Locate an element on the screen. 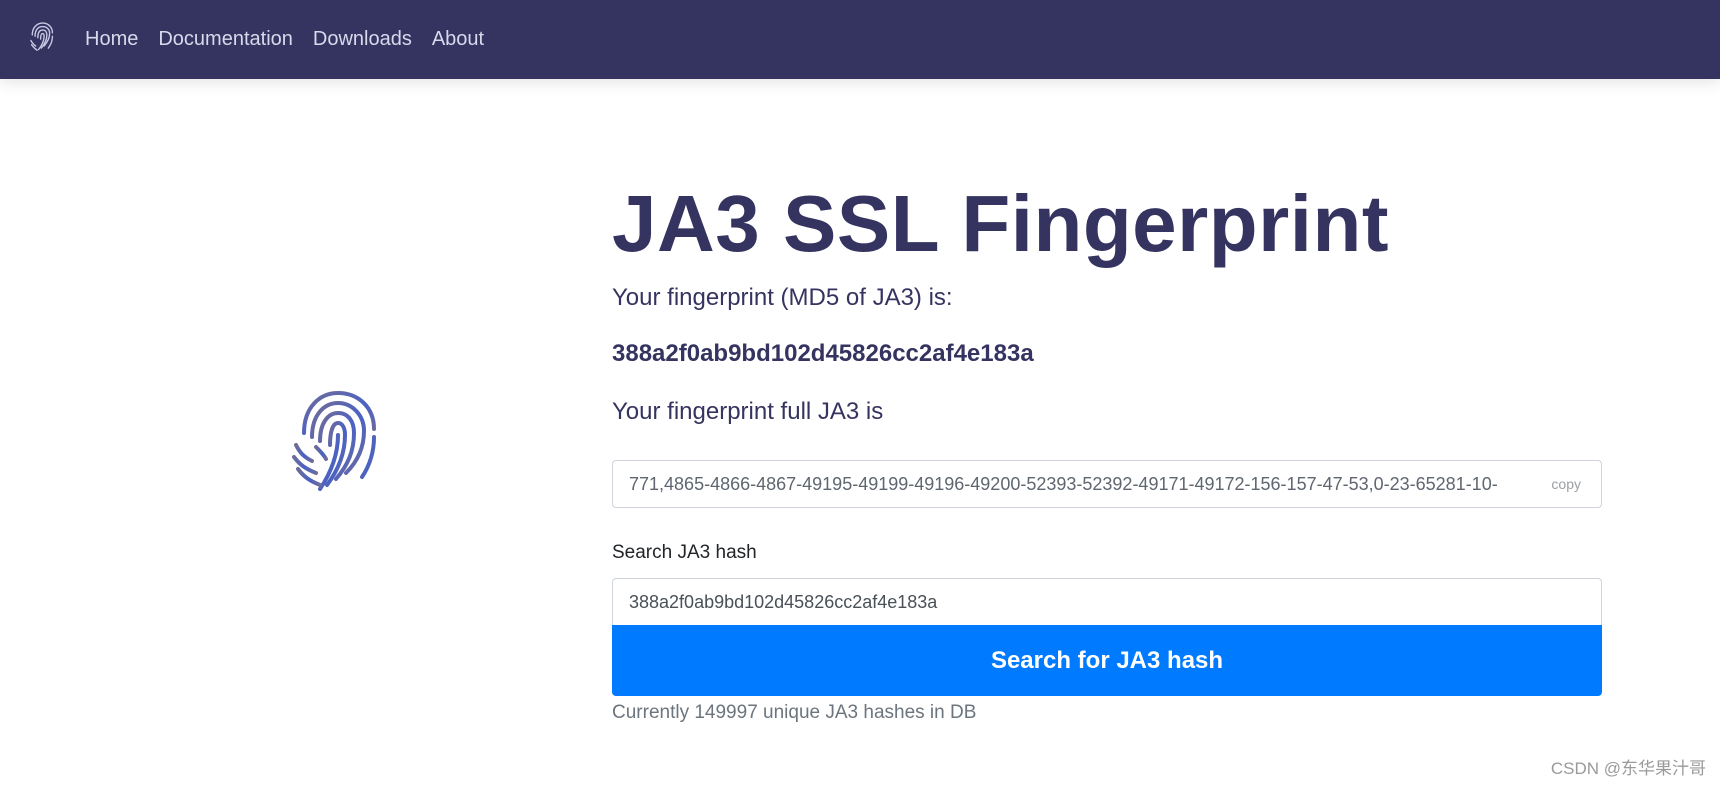 Image resolution: width=1720 pixels, height=787 pixels. nav-about-link: About is located at coordinates (458, 39).